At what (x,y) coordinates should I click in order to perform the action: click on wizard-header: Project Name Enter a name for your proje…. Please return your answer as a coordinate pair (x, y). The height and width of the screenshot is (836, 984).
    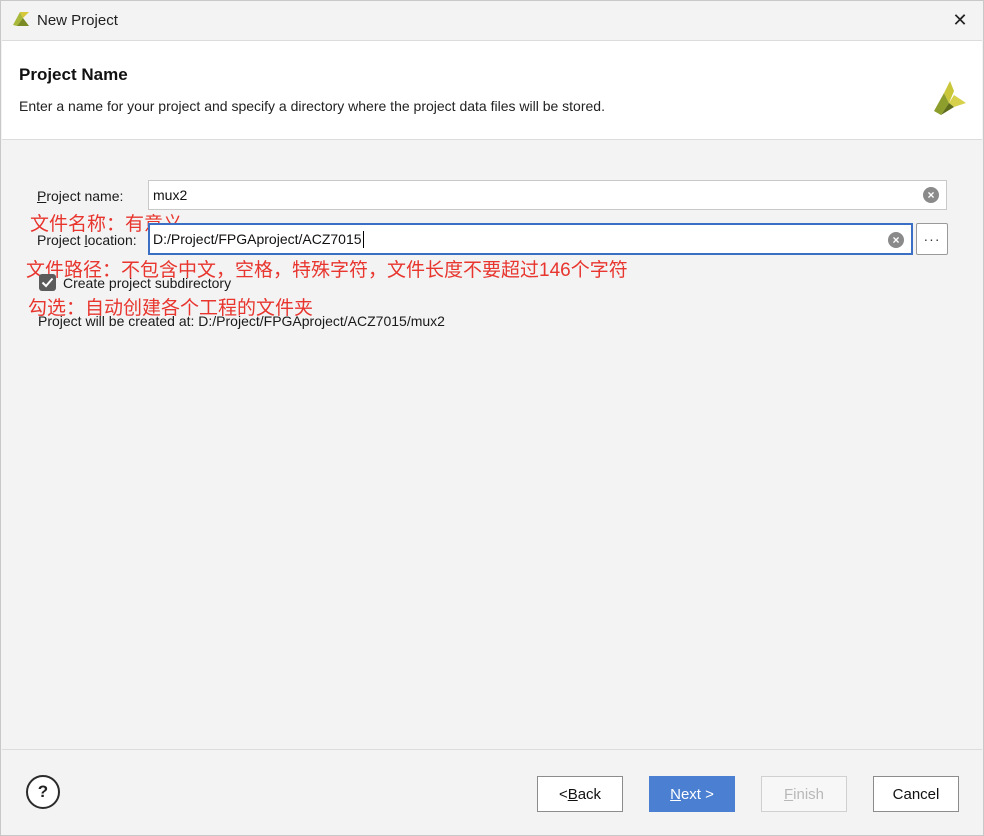
    Looking at the image, I should click on (492, 90).